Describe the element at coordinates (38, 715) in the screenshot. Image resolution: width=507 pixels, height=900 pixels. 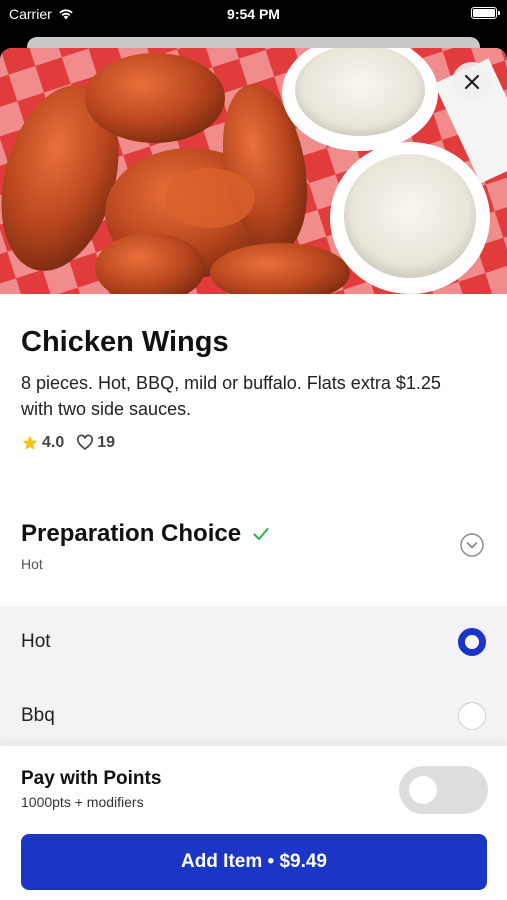
I see `option-label: Bbq` at that location.